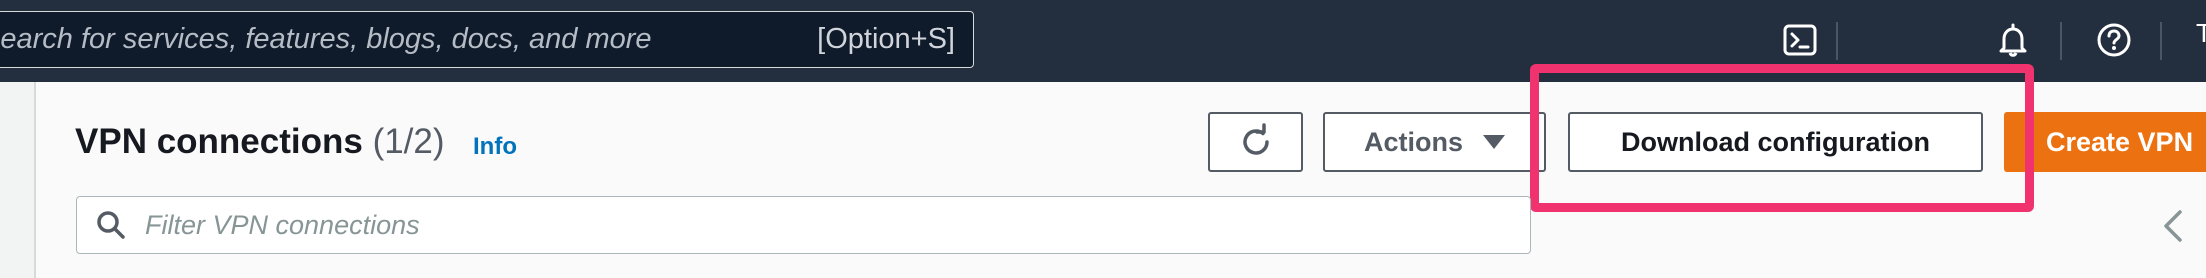  What do you see at coordinates (408, 141) in the screenshot?
I see `selection-count: (1/2)` at bounding box center [408, 141].